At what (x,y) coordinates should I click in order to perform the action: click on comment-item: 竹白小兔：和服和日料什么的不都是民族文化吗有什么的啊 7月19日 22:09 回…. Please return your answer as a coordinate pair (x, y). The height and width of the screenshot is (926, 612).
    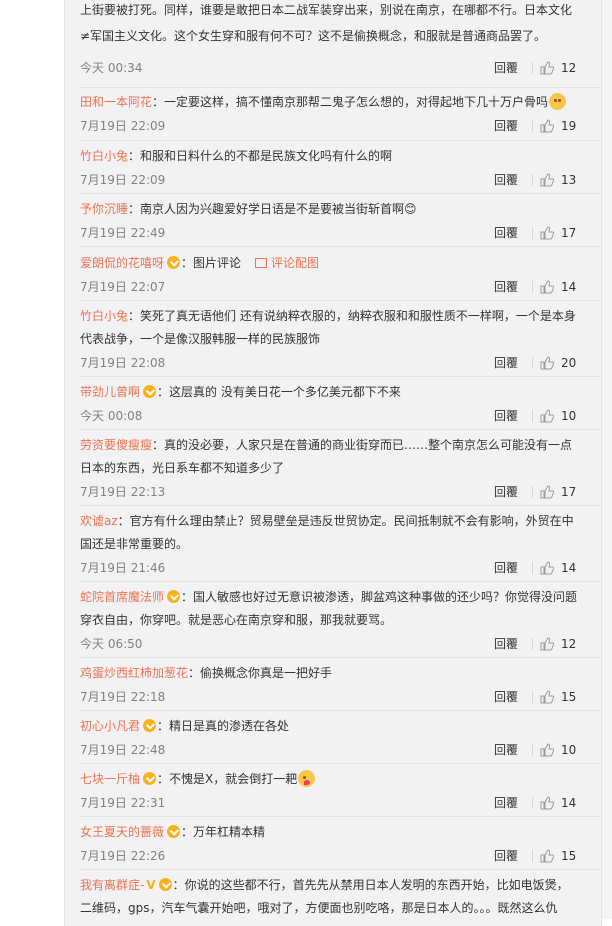
    Looking at the image, I should click on (330, 168).